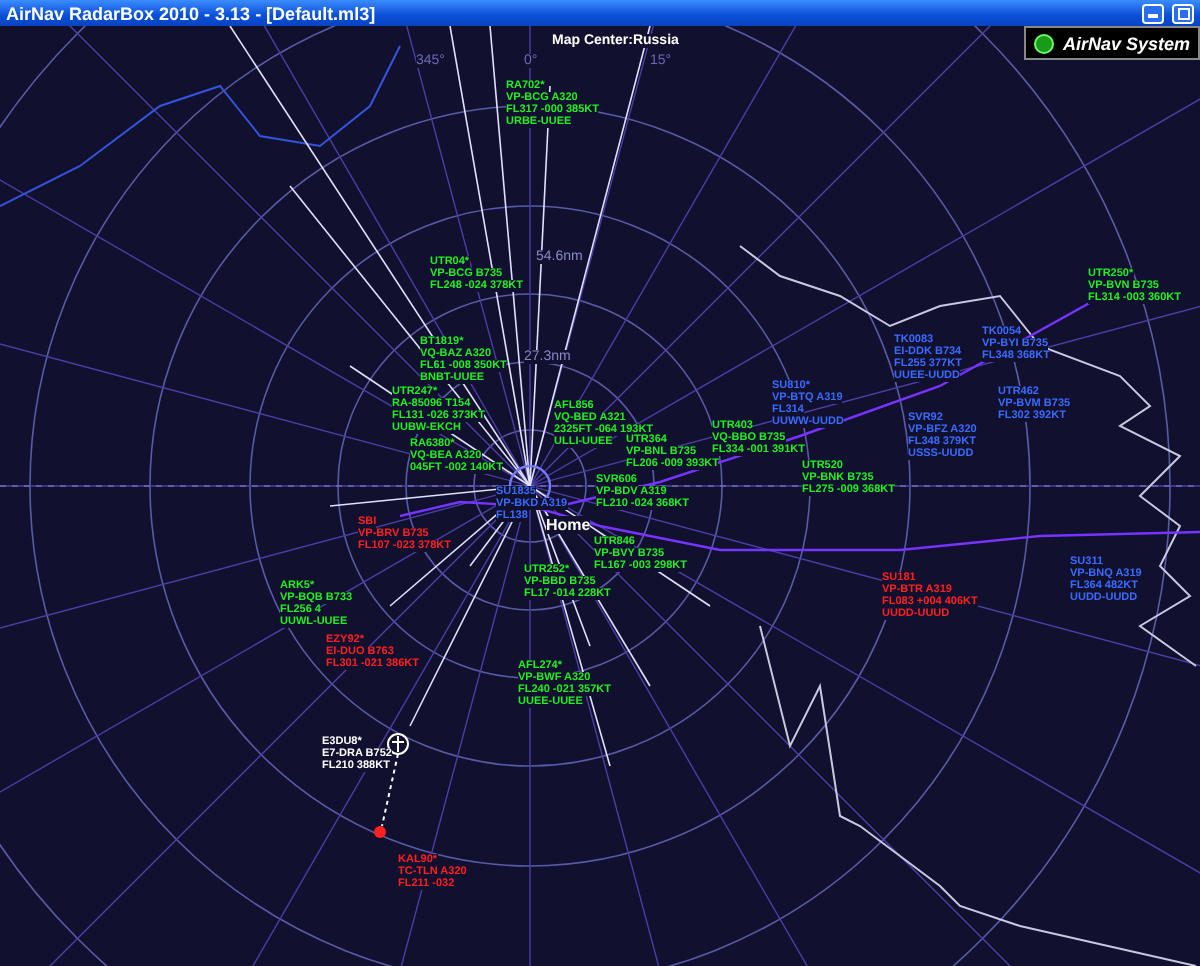  I want to click on logo-text: AirNav System, so click(1126, 43).